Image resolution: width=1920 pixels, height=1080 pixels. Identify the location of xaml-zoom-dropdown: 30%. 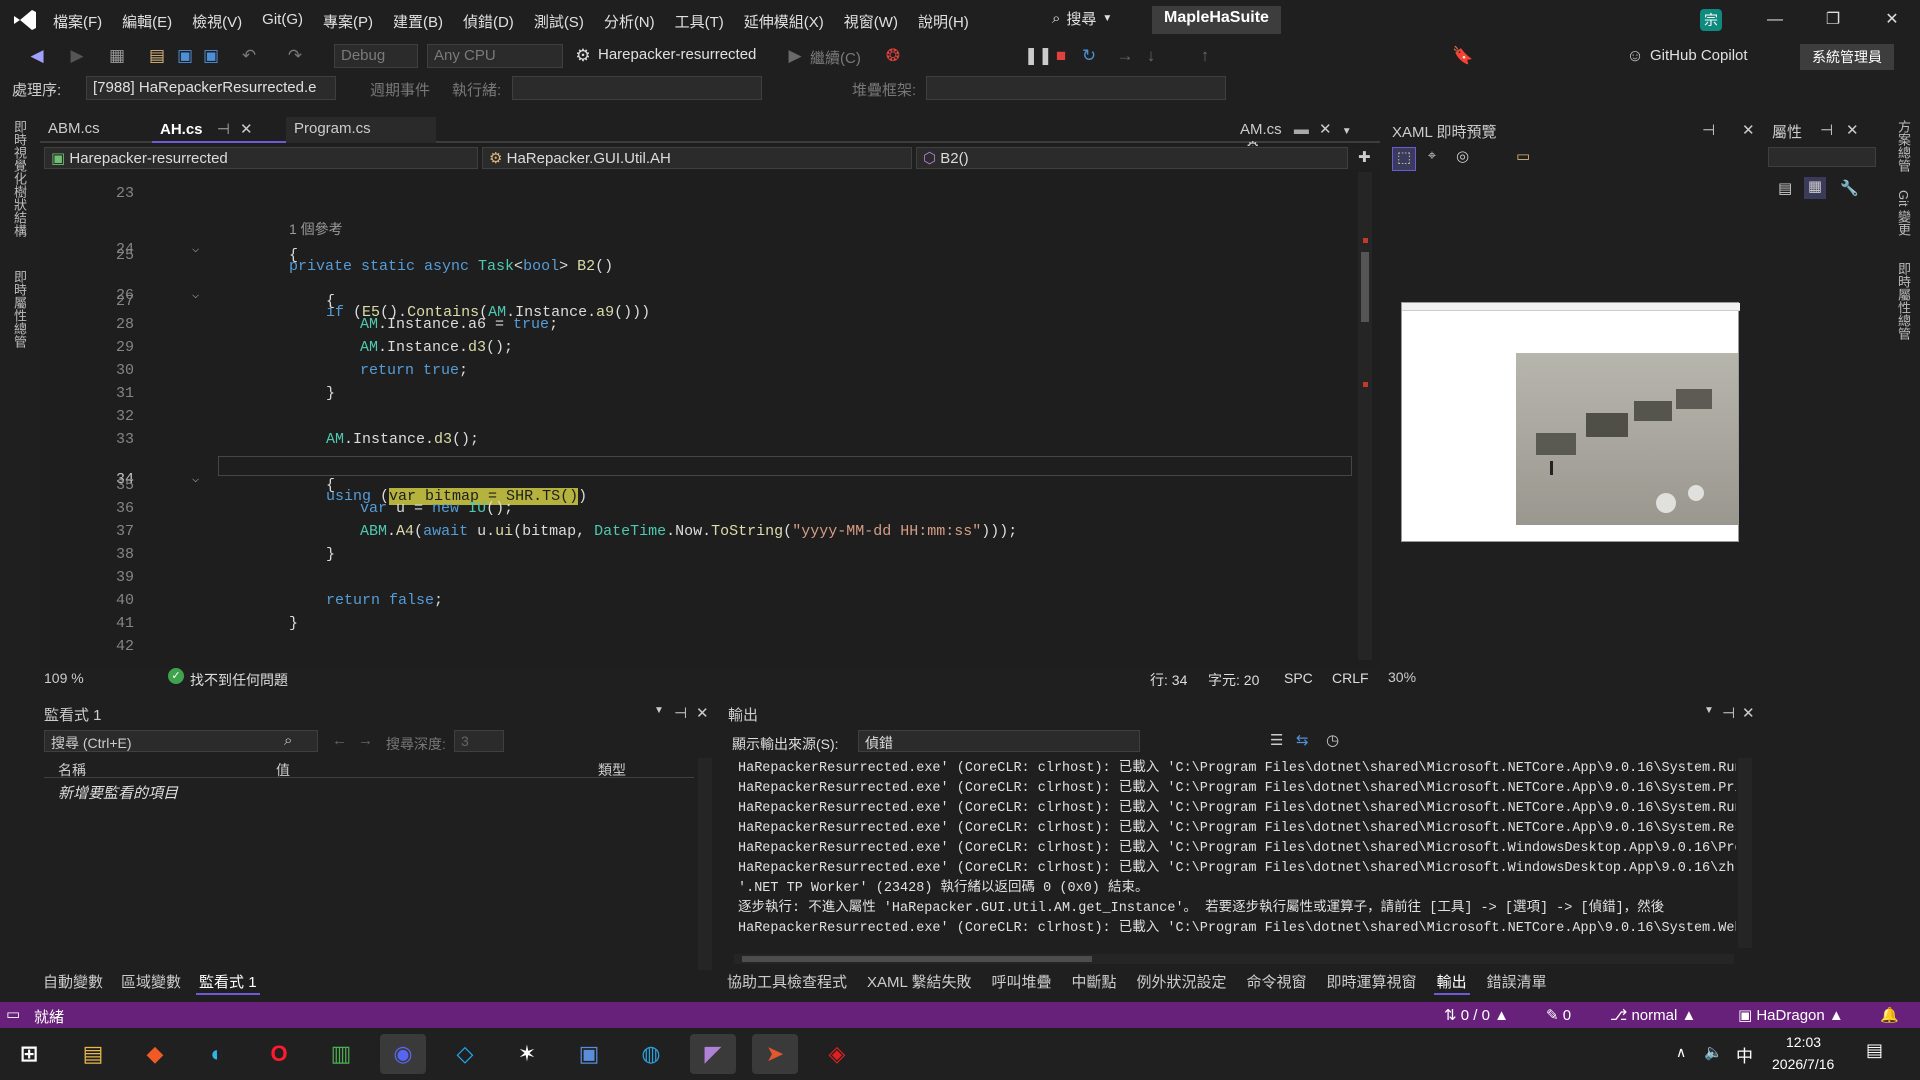
(1428, 679).